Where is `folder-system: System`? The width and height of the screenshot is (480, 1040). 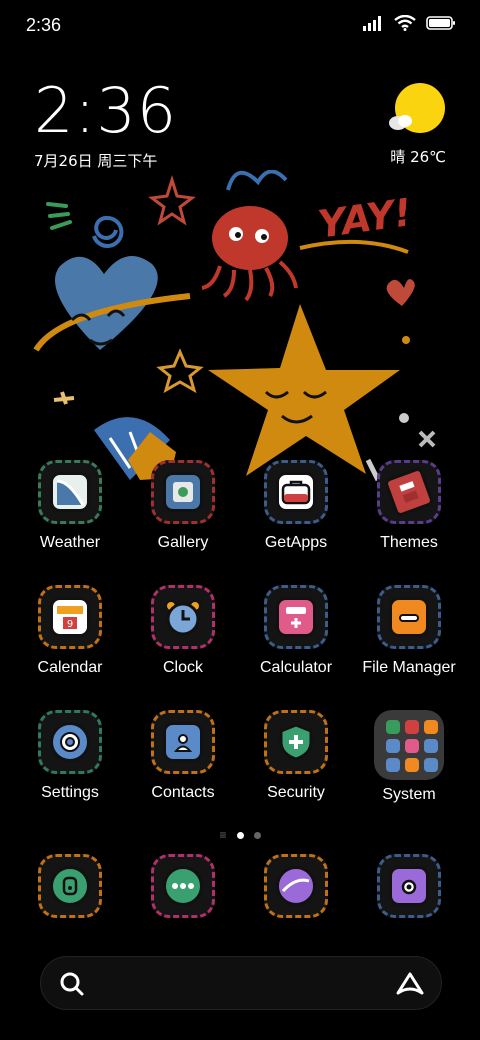
folder-system: System is located at coordinates (409, 765).